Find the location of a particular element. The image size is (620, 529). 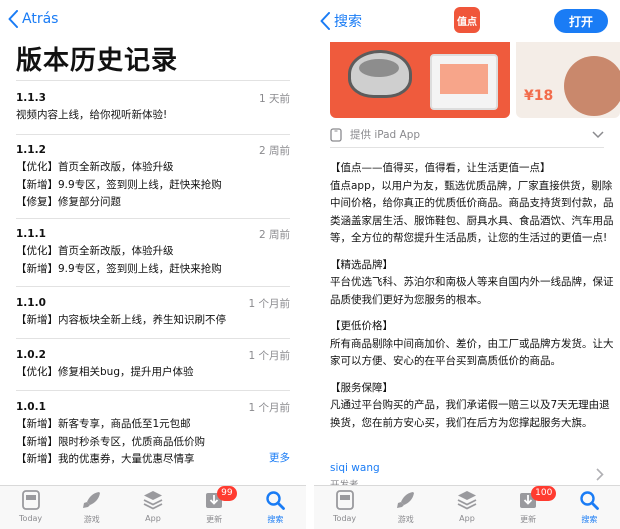

description-line: 中间价格，给你真正的优质低价商品。商品支持货到付款，品 is located at coordinates (472, 203).